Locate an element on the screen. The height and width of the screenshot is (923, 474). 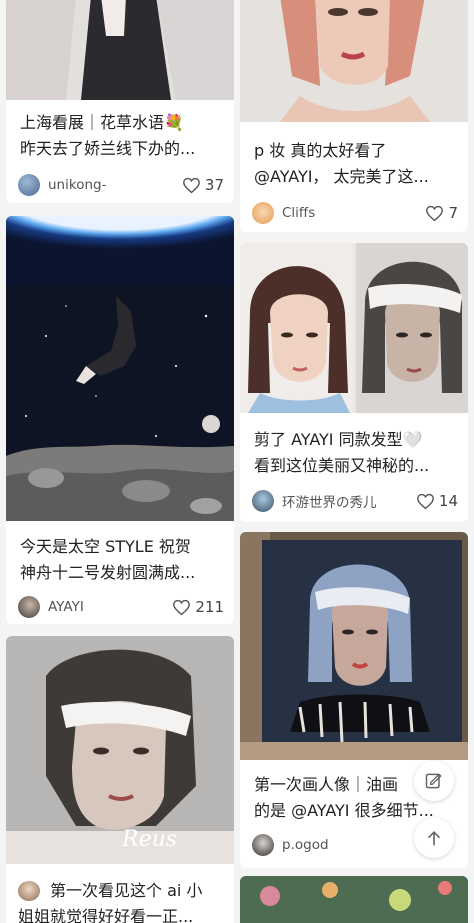
arrow-up-icon is located at coordinates (434, 838).